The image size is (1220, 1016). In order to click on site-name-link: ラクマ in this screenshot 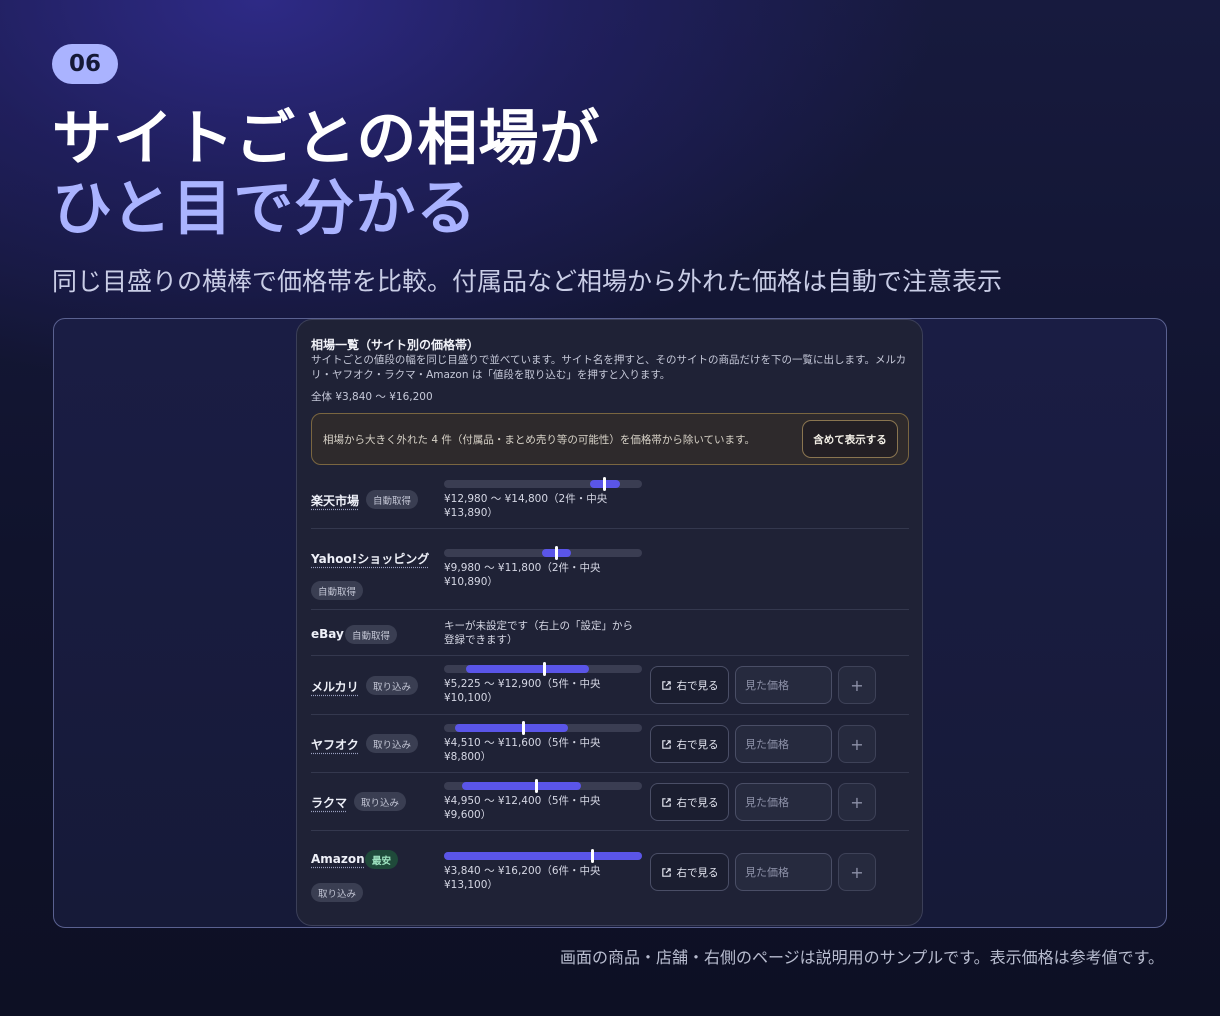, I will do `click(329, 802)`.